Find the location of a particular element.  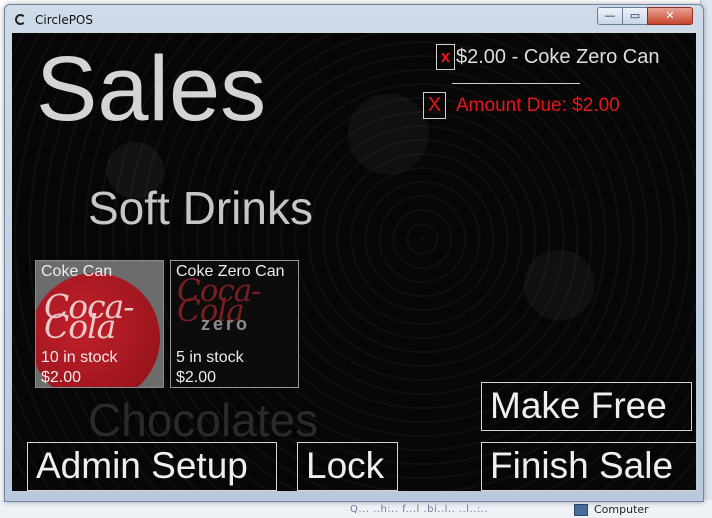

next-category-label: Chocolates is located at coordinates (203, 420).